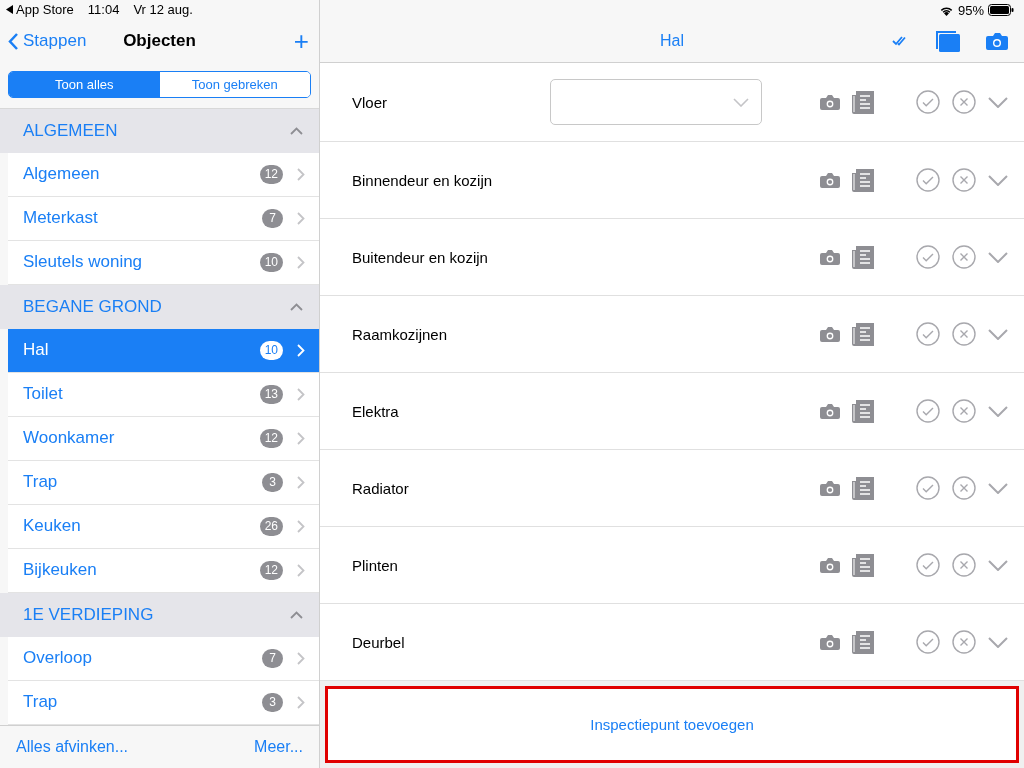  What do you see at coordinates (400, 334) in the screenshot?
I see `item-label: Raamkozijnen` at bounding box center [400, 334].